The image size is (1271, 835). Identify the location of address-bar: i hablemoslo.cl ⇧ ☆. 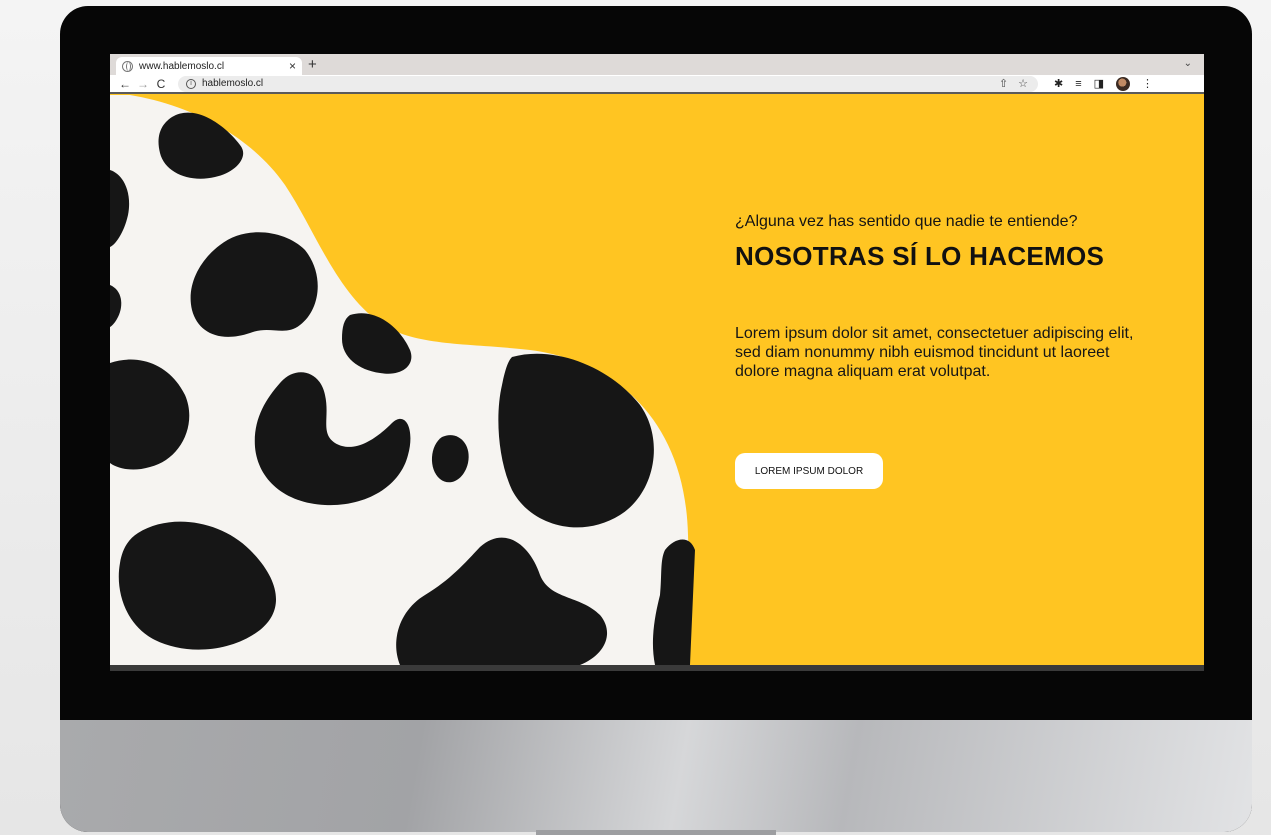
(608, 83).